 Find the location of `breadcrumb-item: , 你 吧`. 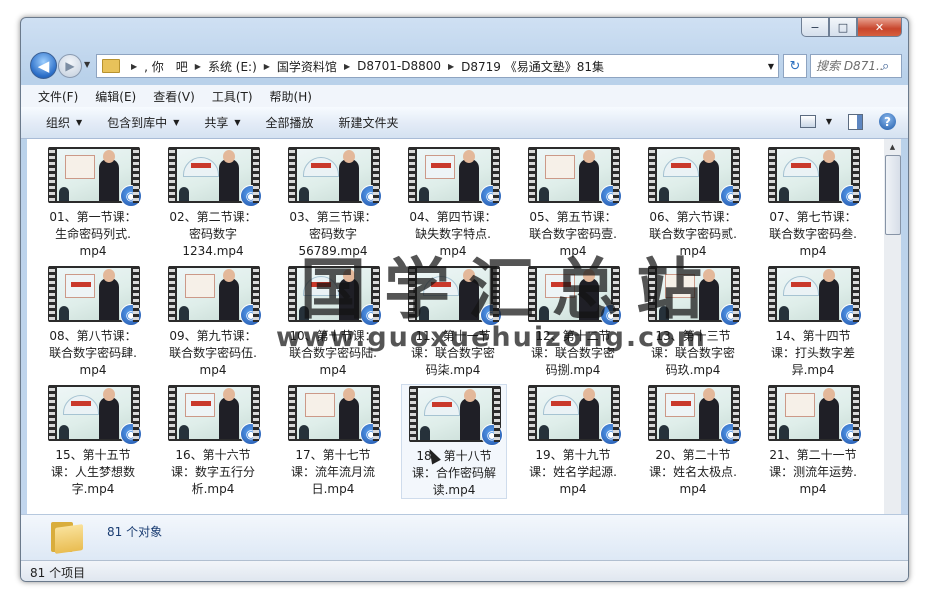

breadcrumb-item: , 你 吧 is located at coordinates (166, 66).